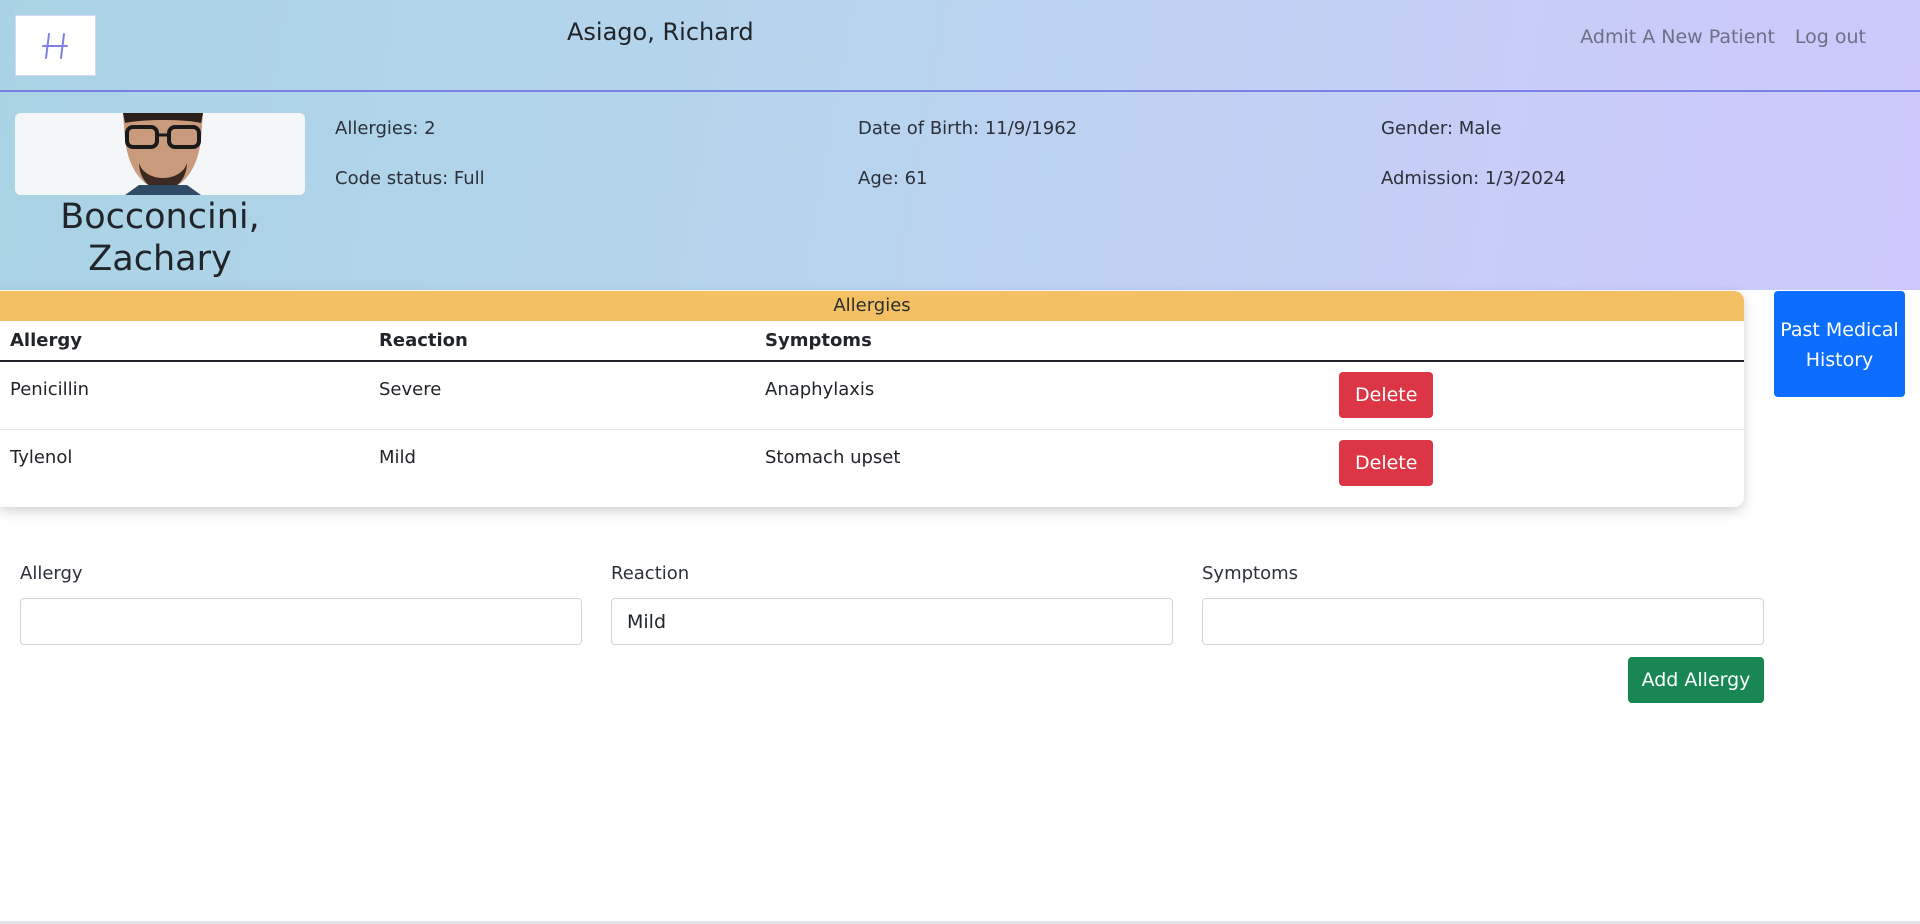 Image resolution: width=1920 pixels, height=924 pixels. Describe the element at coordinates (1839, 344) in the screenshot. I see `past-medical-history-button: Past Medical History` at that location.